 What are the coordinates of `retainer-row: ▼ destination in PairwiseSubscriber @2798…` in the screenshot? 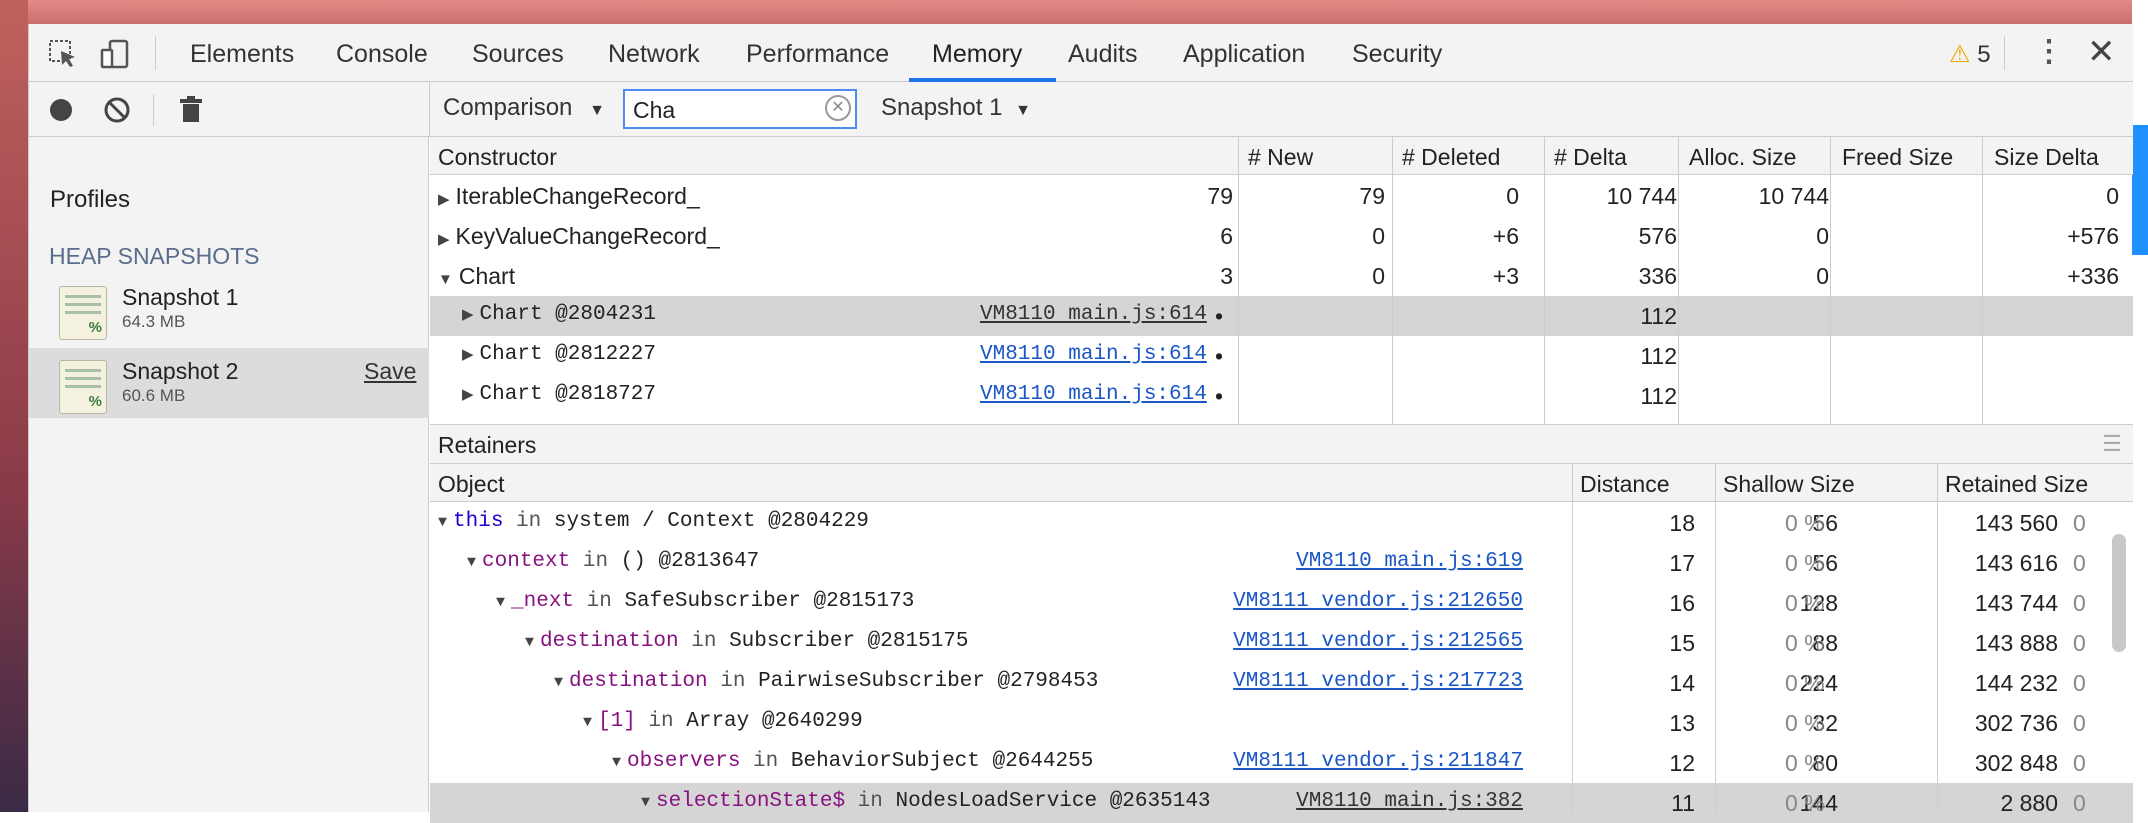 It's located at (1281, 683).